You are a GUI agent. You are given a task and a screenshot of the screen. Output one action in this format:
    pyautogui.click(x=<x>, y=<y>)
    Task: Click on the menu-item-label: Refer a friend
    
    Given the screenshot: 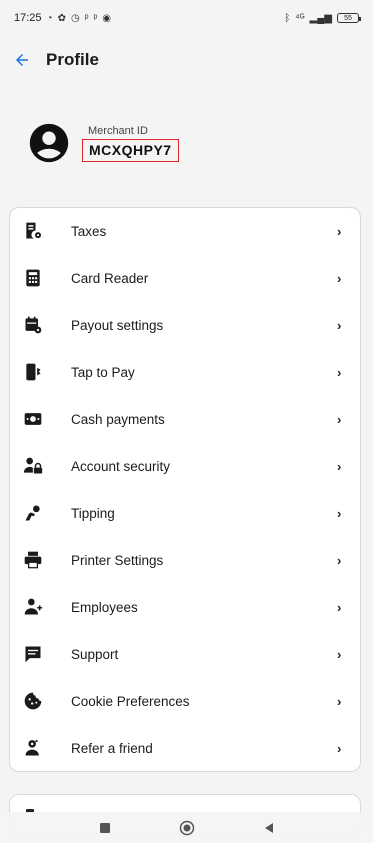 What is the action you would take?
    pyautogui.click(x=112, y=748)
    